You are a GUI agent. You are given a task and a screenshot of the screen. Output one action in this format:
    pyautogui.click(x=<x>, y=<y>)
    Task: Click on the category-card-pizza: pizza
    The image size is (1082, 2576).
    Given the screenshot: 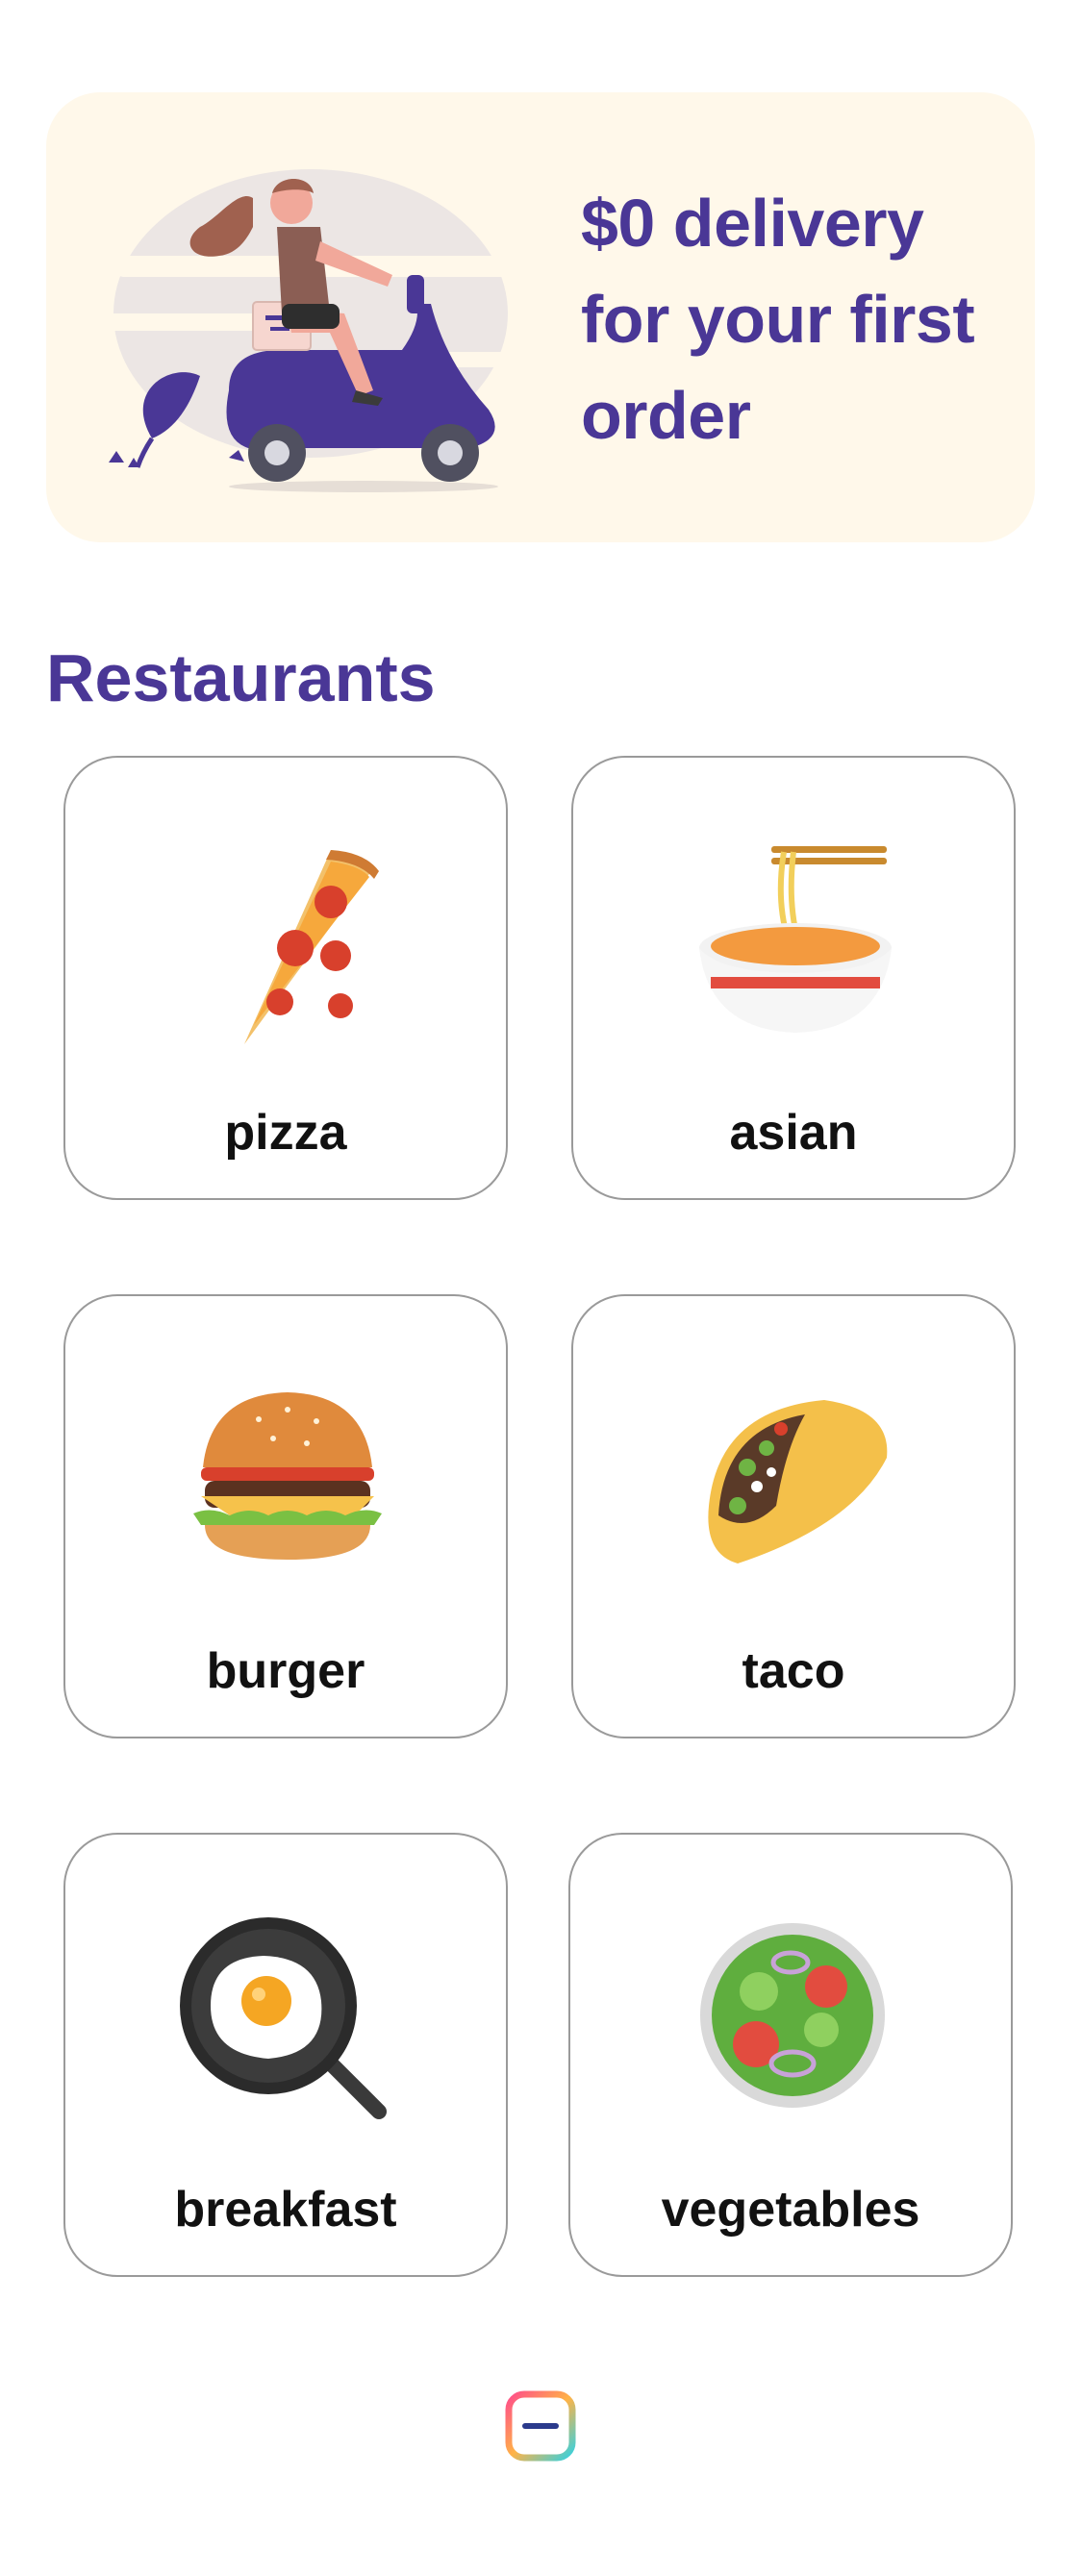 What is the action you would take?
    pyautogui.click(x=285, y=978)
    